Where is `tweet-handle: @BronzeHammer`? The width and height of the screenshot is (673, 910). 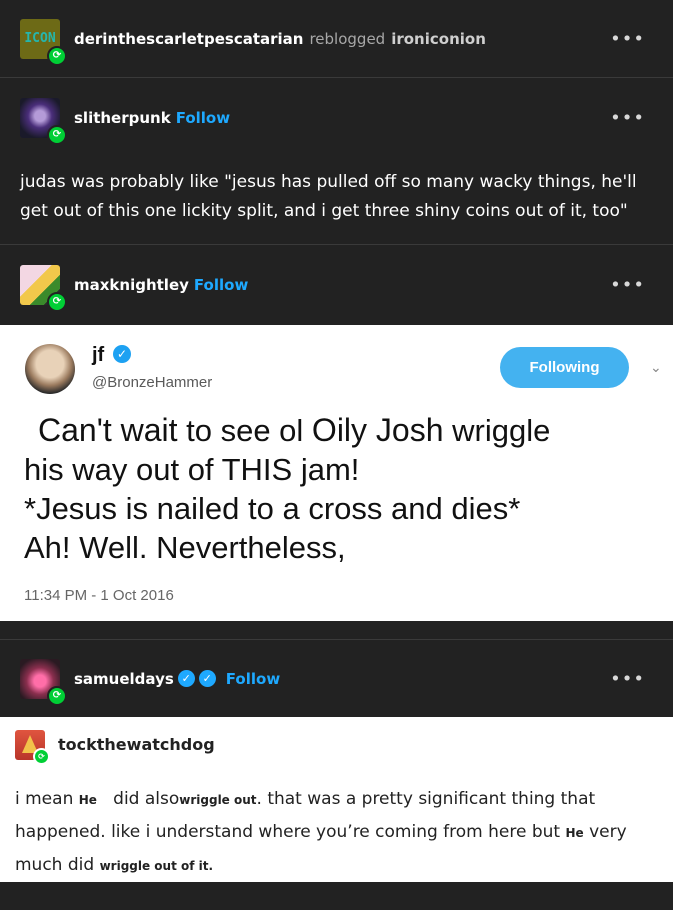 tweet-handle: @BronzeHammer is located at coordinates (152, 382).